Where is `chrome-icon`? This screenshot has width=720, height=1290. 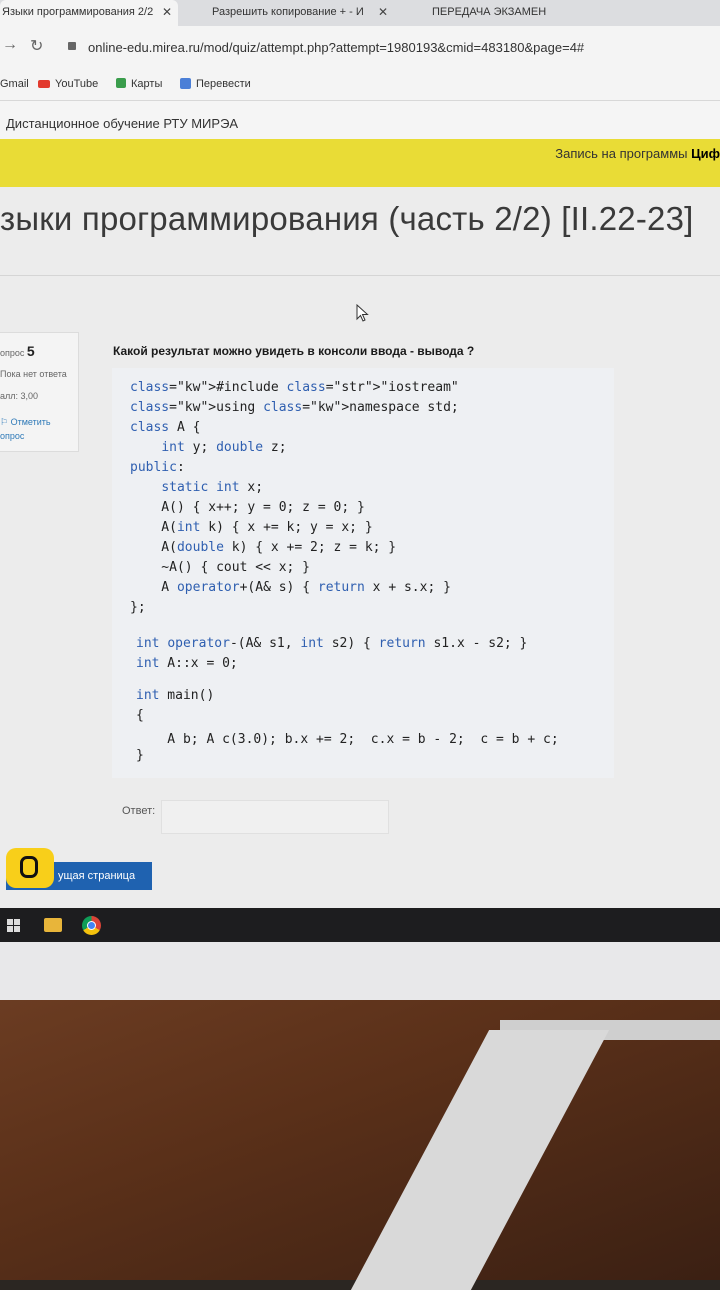
chrome-icon is located at coordinates (91, 925).